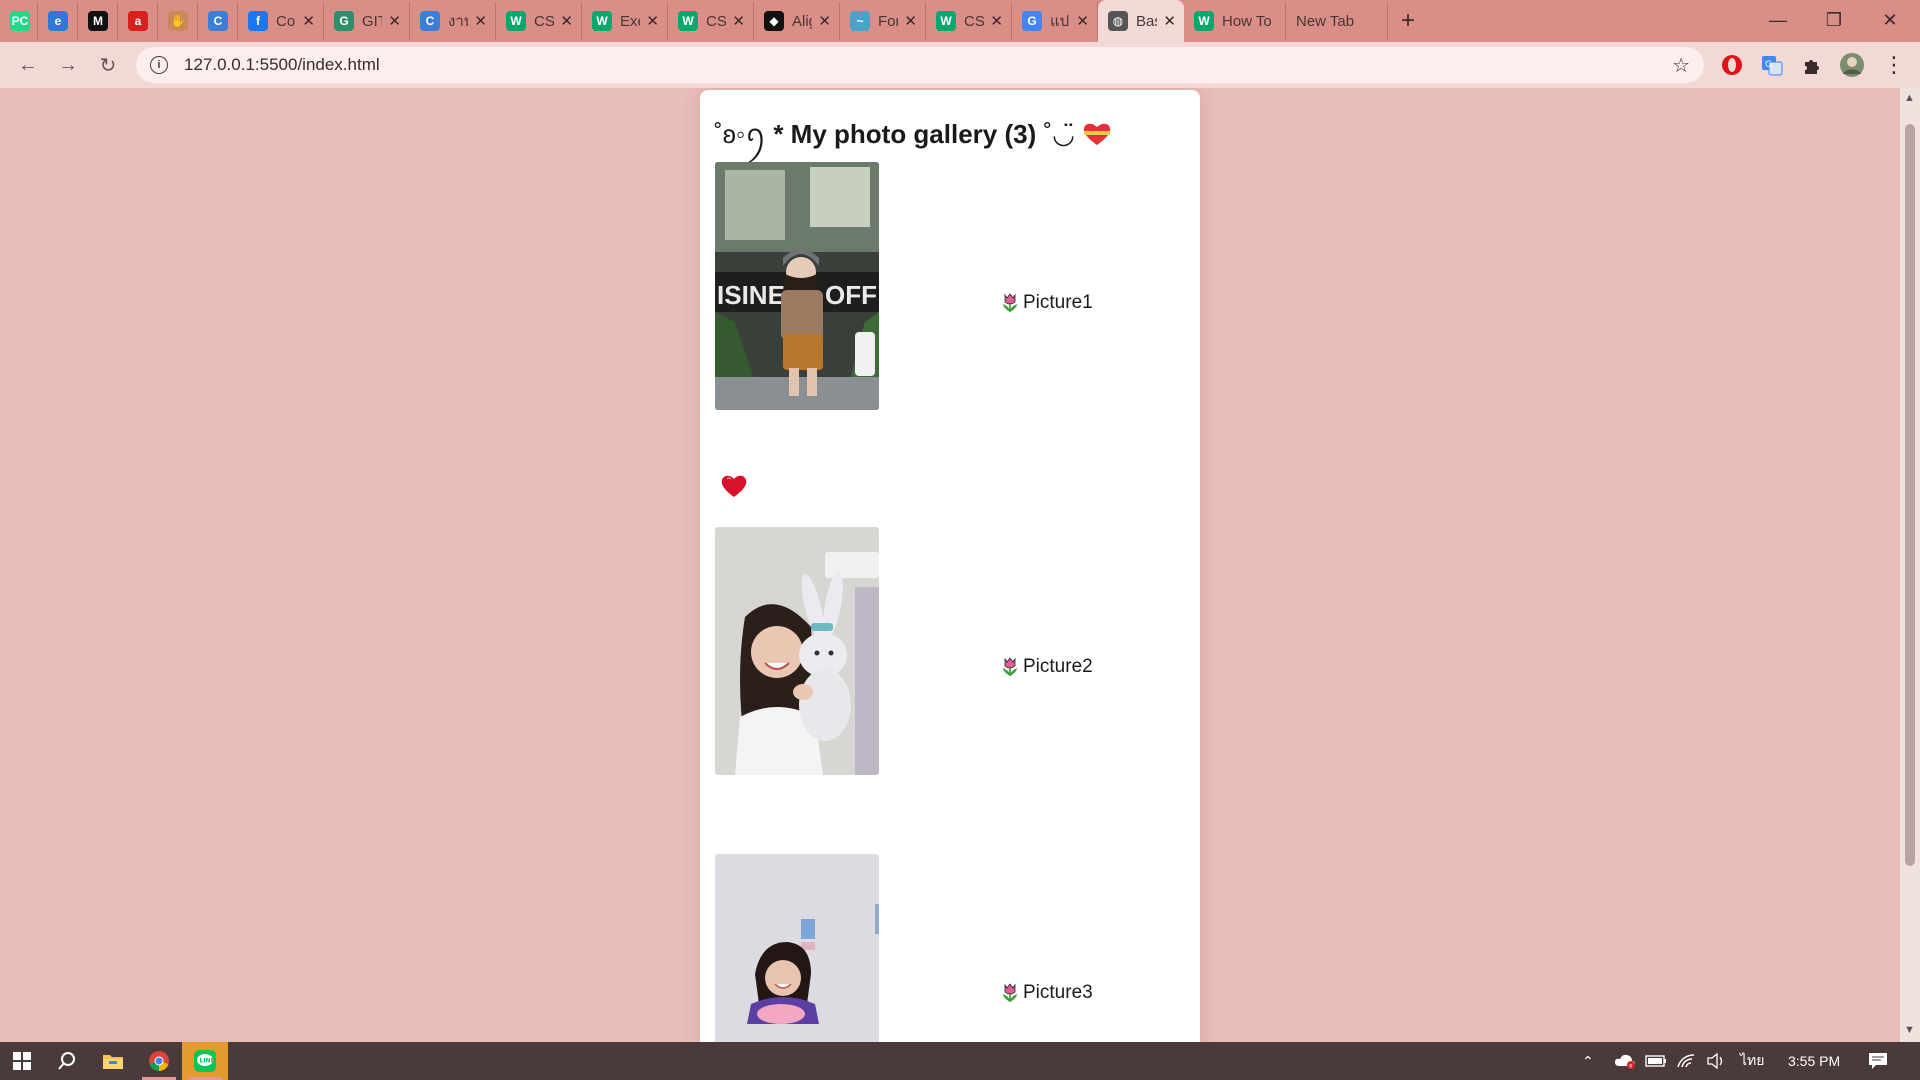  I want to click on start-button, so click(22, 1061).